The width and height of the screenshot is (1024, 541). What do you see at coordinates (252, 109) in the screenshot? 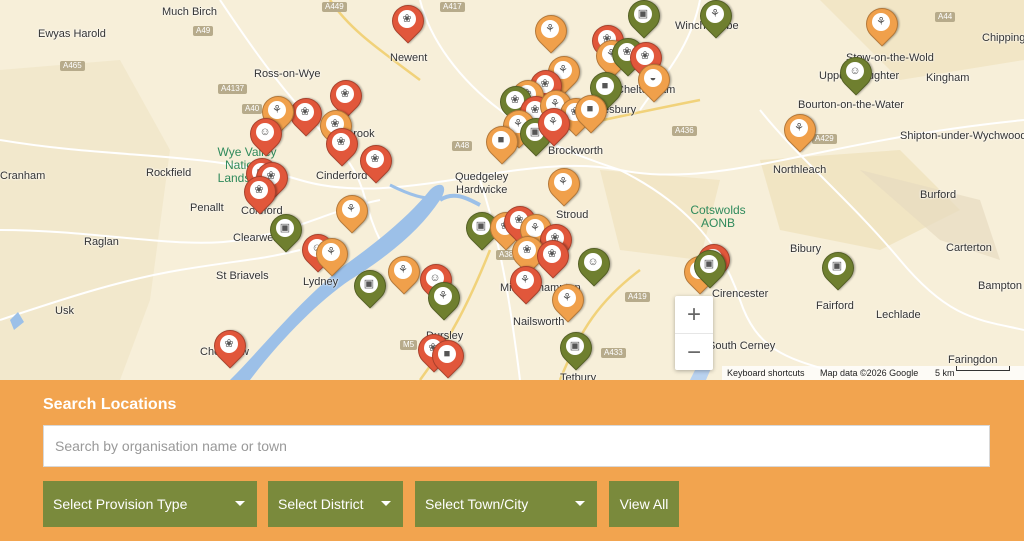
I see `road-label: A40` at bounding box center [252, 109].